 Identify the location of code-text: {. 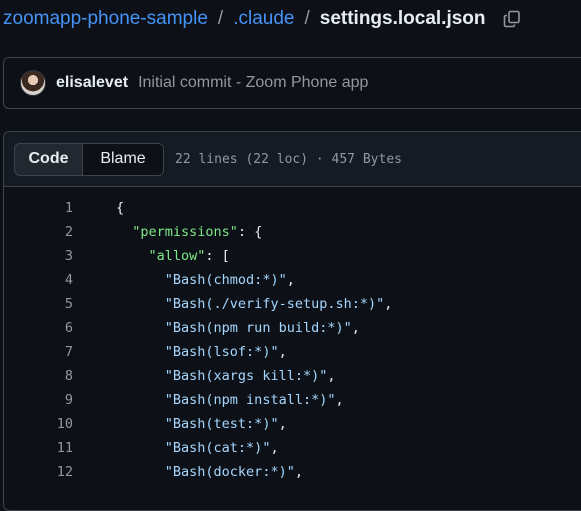
(98, 208).